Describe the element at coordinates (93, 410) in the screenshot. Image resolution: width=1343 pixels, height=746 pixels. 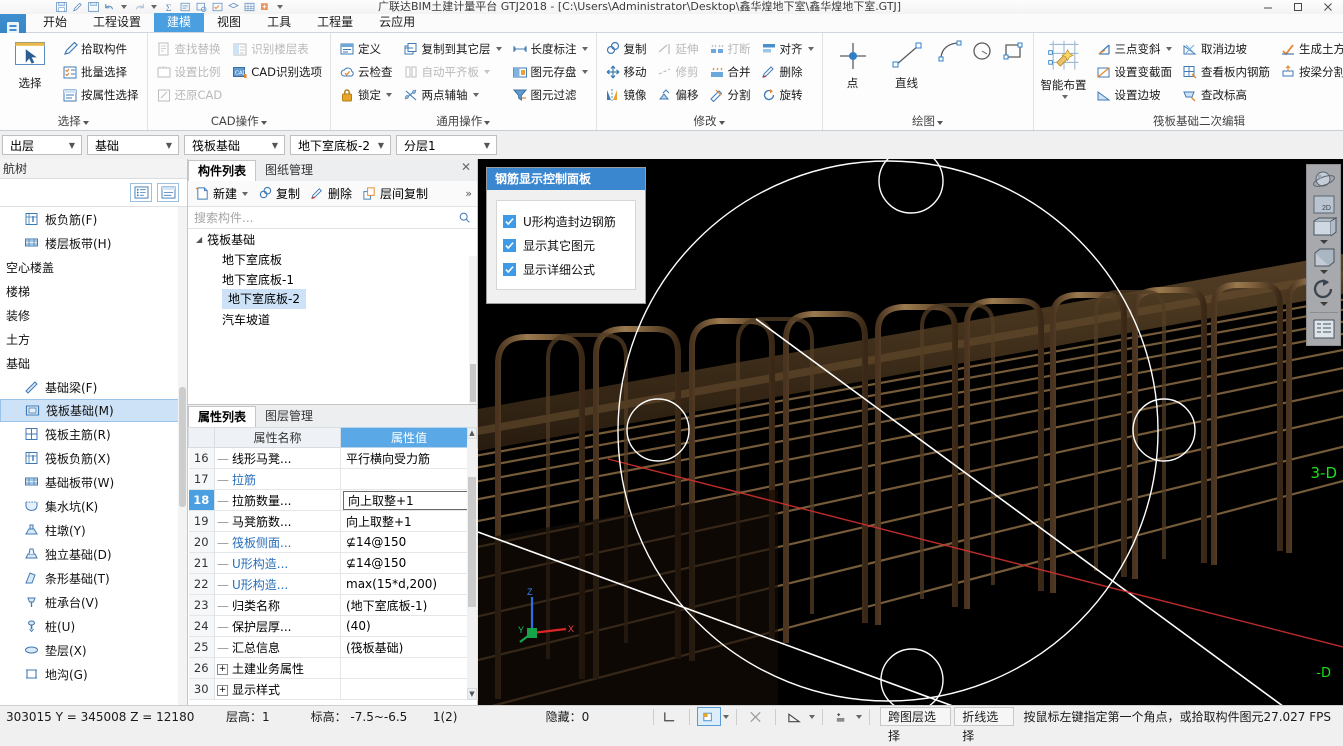
I see `nav-item-8: 筏板基础(M)` at that location.